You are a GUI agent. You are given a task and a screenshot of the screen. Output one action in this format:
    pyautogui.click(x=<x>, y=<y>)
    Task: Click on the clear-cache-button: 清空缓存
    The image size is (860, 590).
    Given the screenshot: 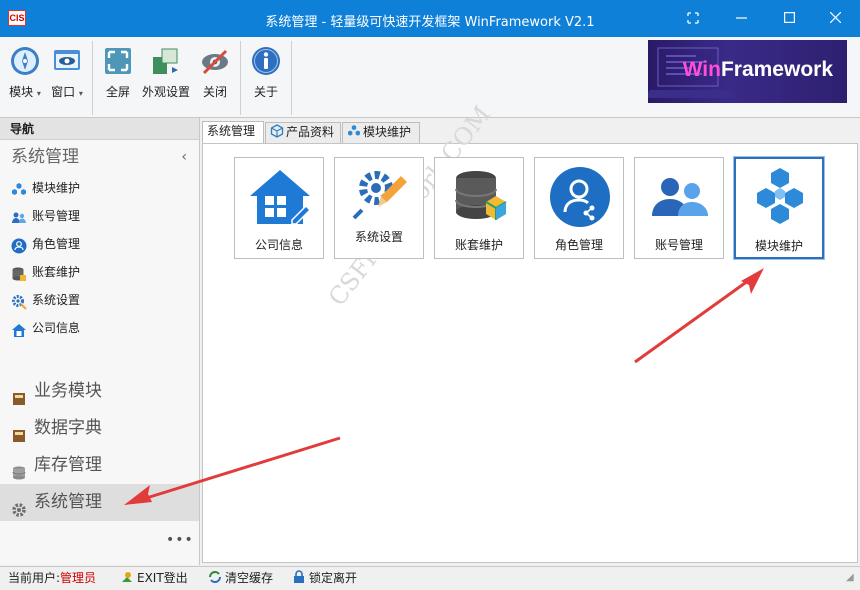 What is the action you would take?
    pyautogui.click(x=240, y=578)
    